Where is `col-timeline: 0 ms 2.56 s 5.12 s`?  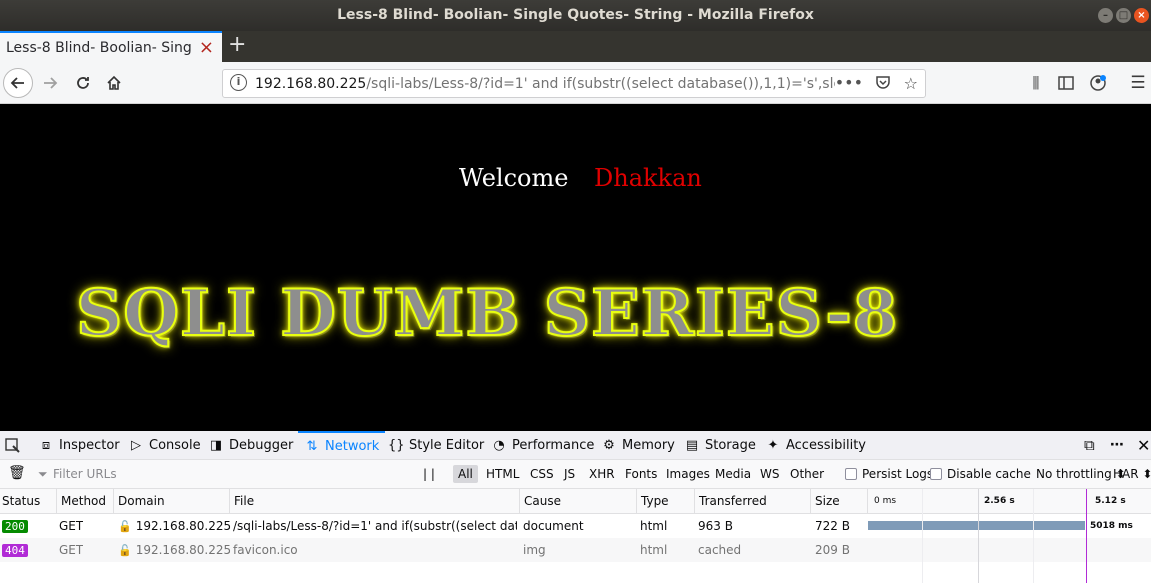
col-timeline: 0 ms 2.56 s 5.12 s is located at coordinates (1009, 501).